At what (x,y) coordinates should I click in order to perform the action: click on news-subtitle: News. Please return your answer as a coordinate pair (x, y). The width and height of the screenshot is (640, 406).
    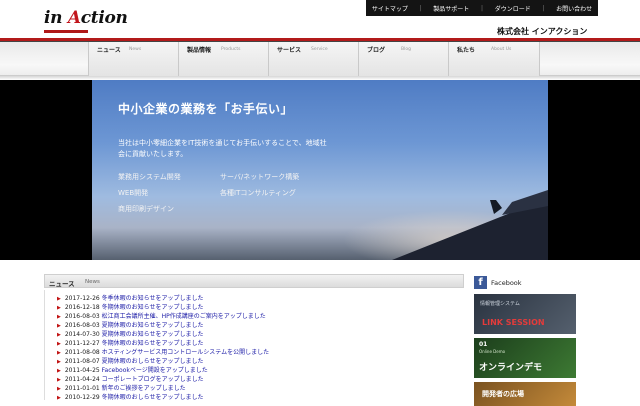
    Looking at the image, I should click on (92, 282).